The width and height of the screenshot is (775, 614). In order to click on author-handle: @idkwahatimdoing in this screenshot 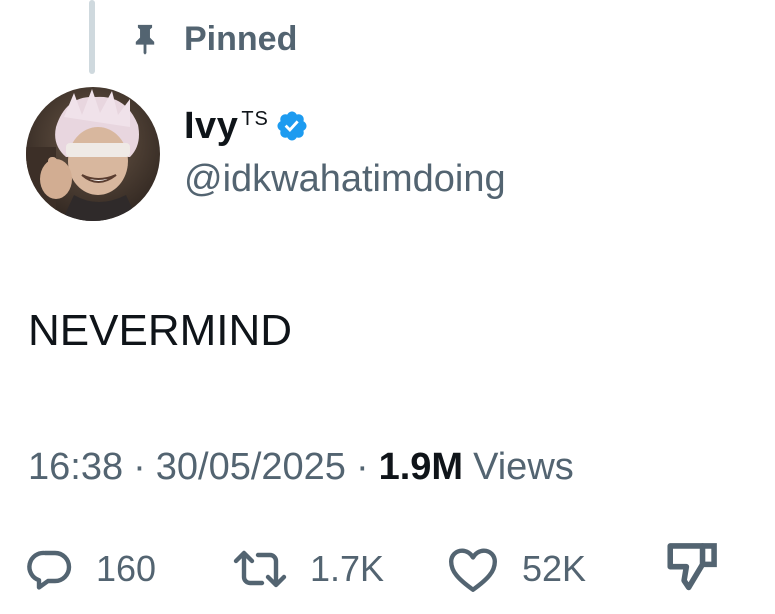, I will do `click(345, 179)`.